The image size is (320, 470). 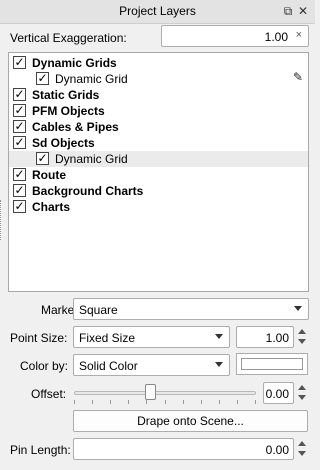 I want to click on layer-label: Charts, so click(x=51, y=207).